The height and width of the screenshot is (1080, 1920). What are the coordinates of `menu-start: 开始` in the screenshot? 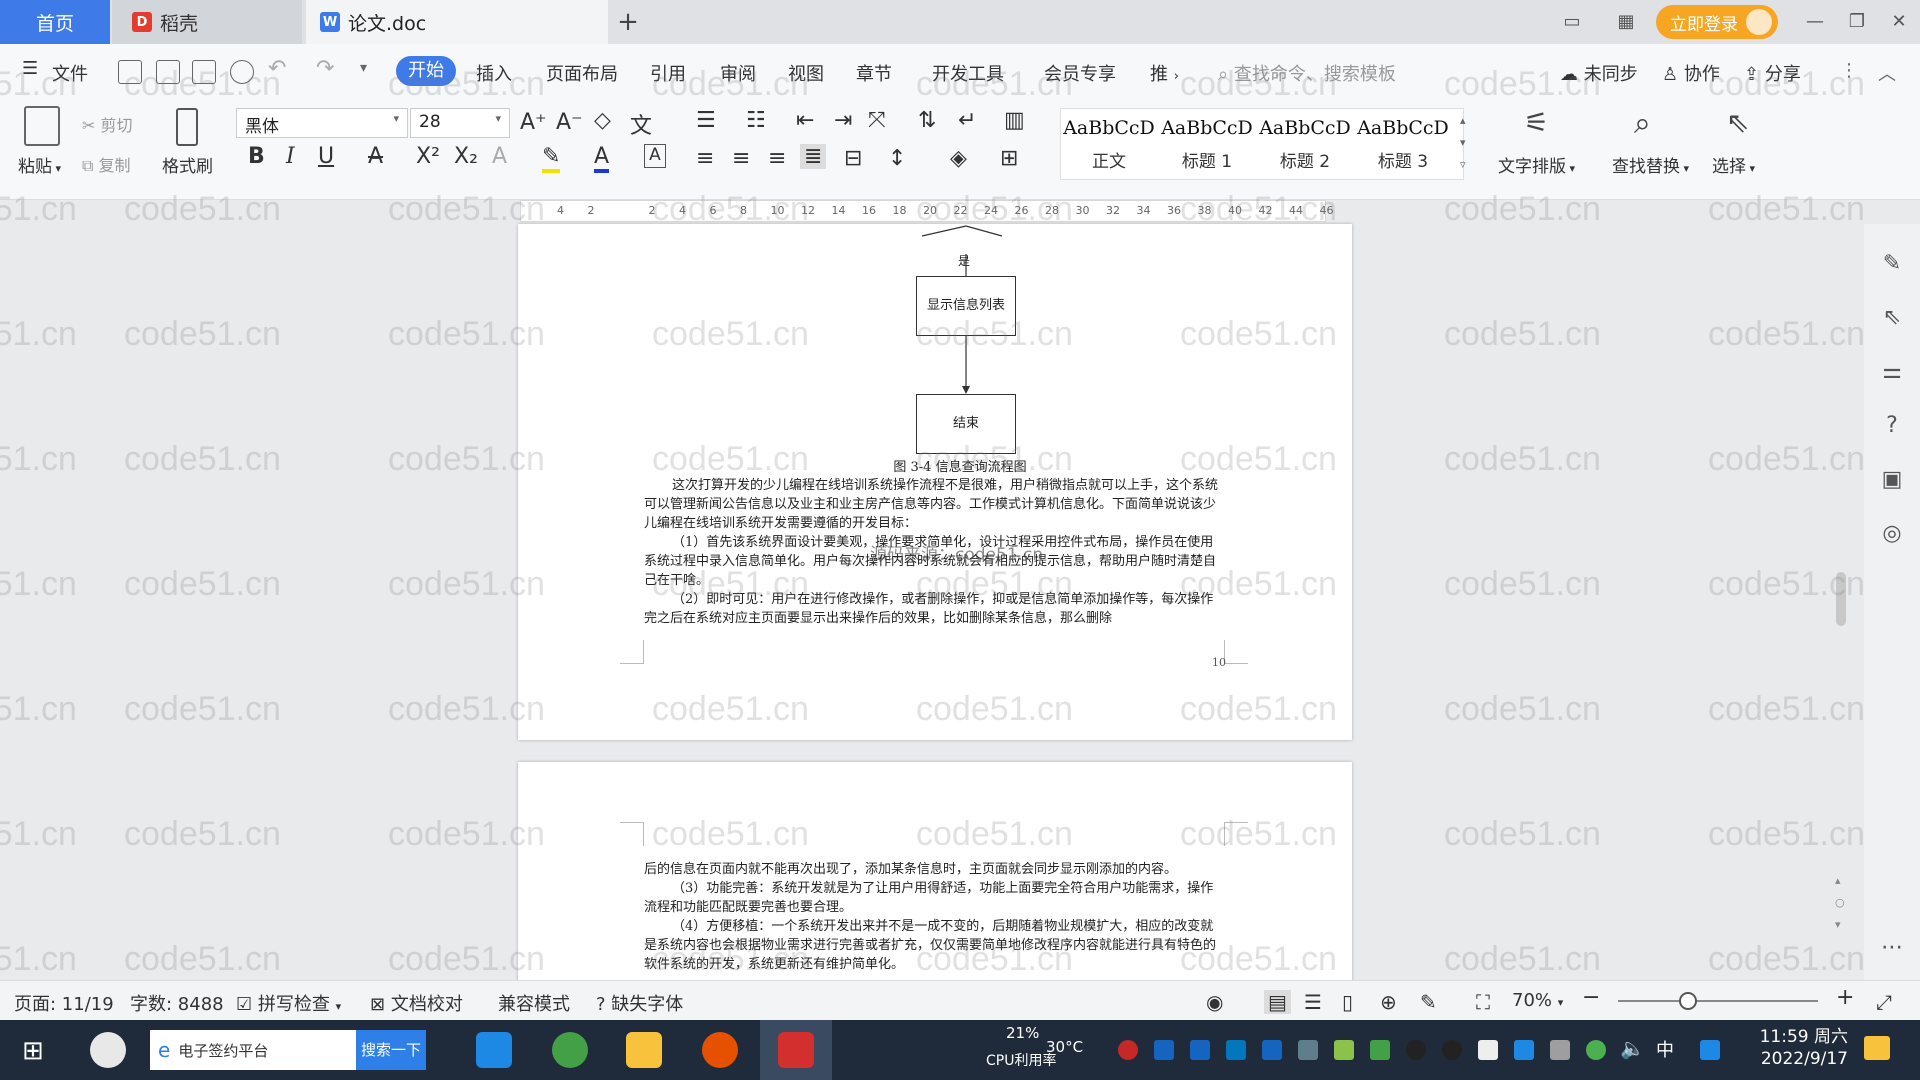 It's located at (426, 71).